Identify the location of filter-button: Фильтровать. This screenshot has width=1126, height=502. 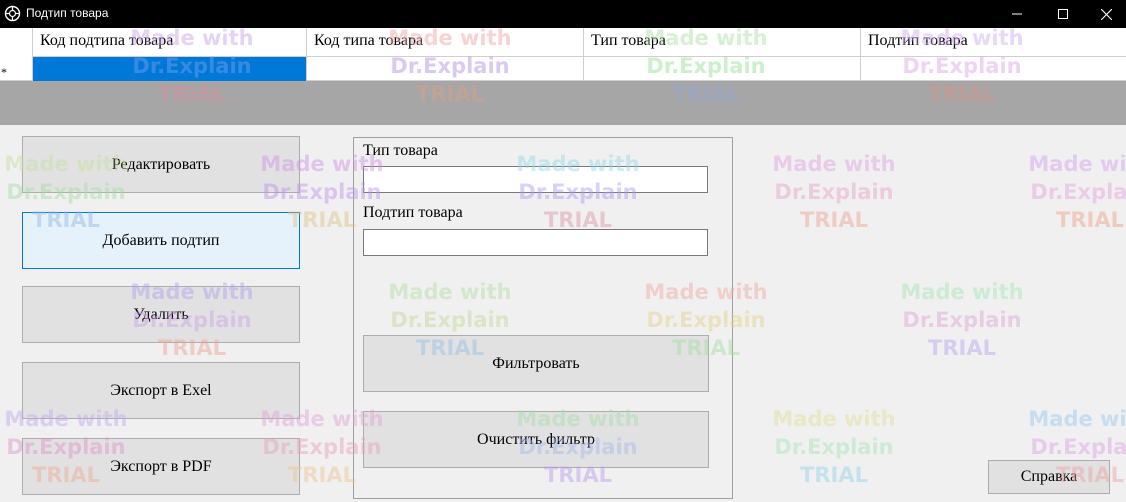
(536, 363).